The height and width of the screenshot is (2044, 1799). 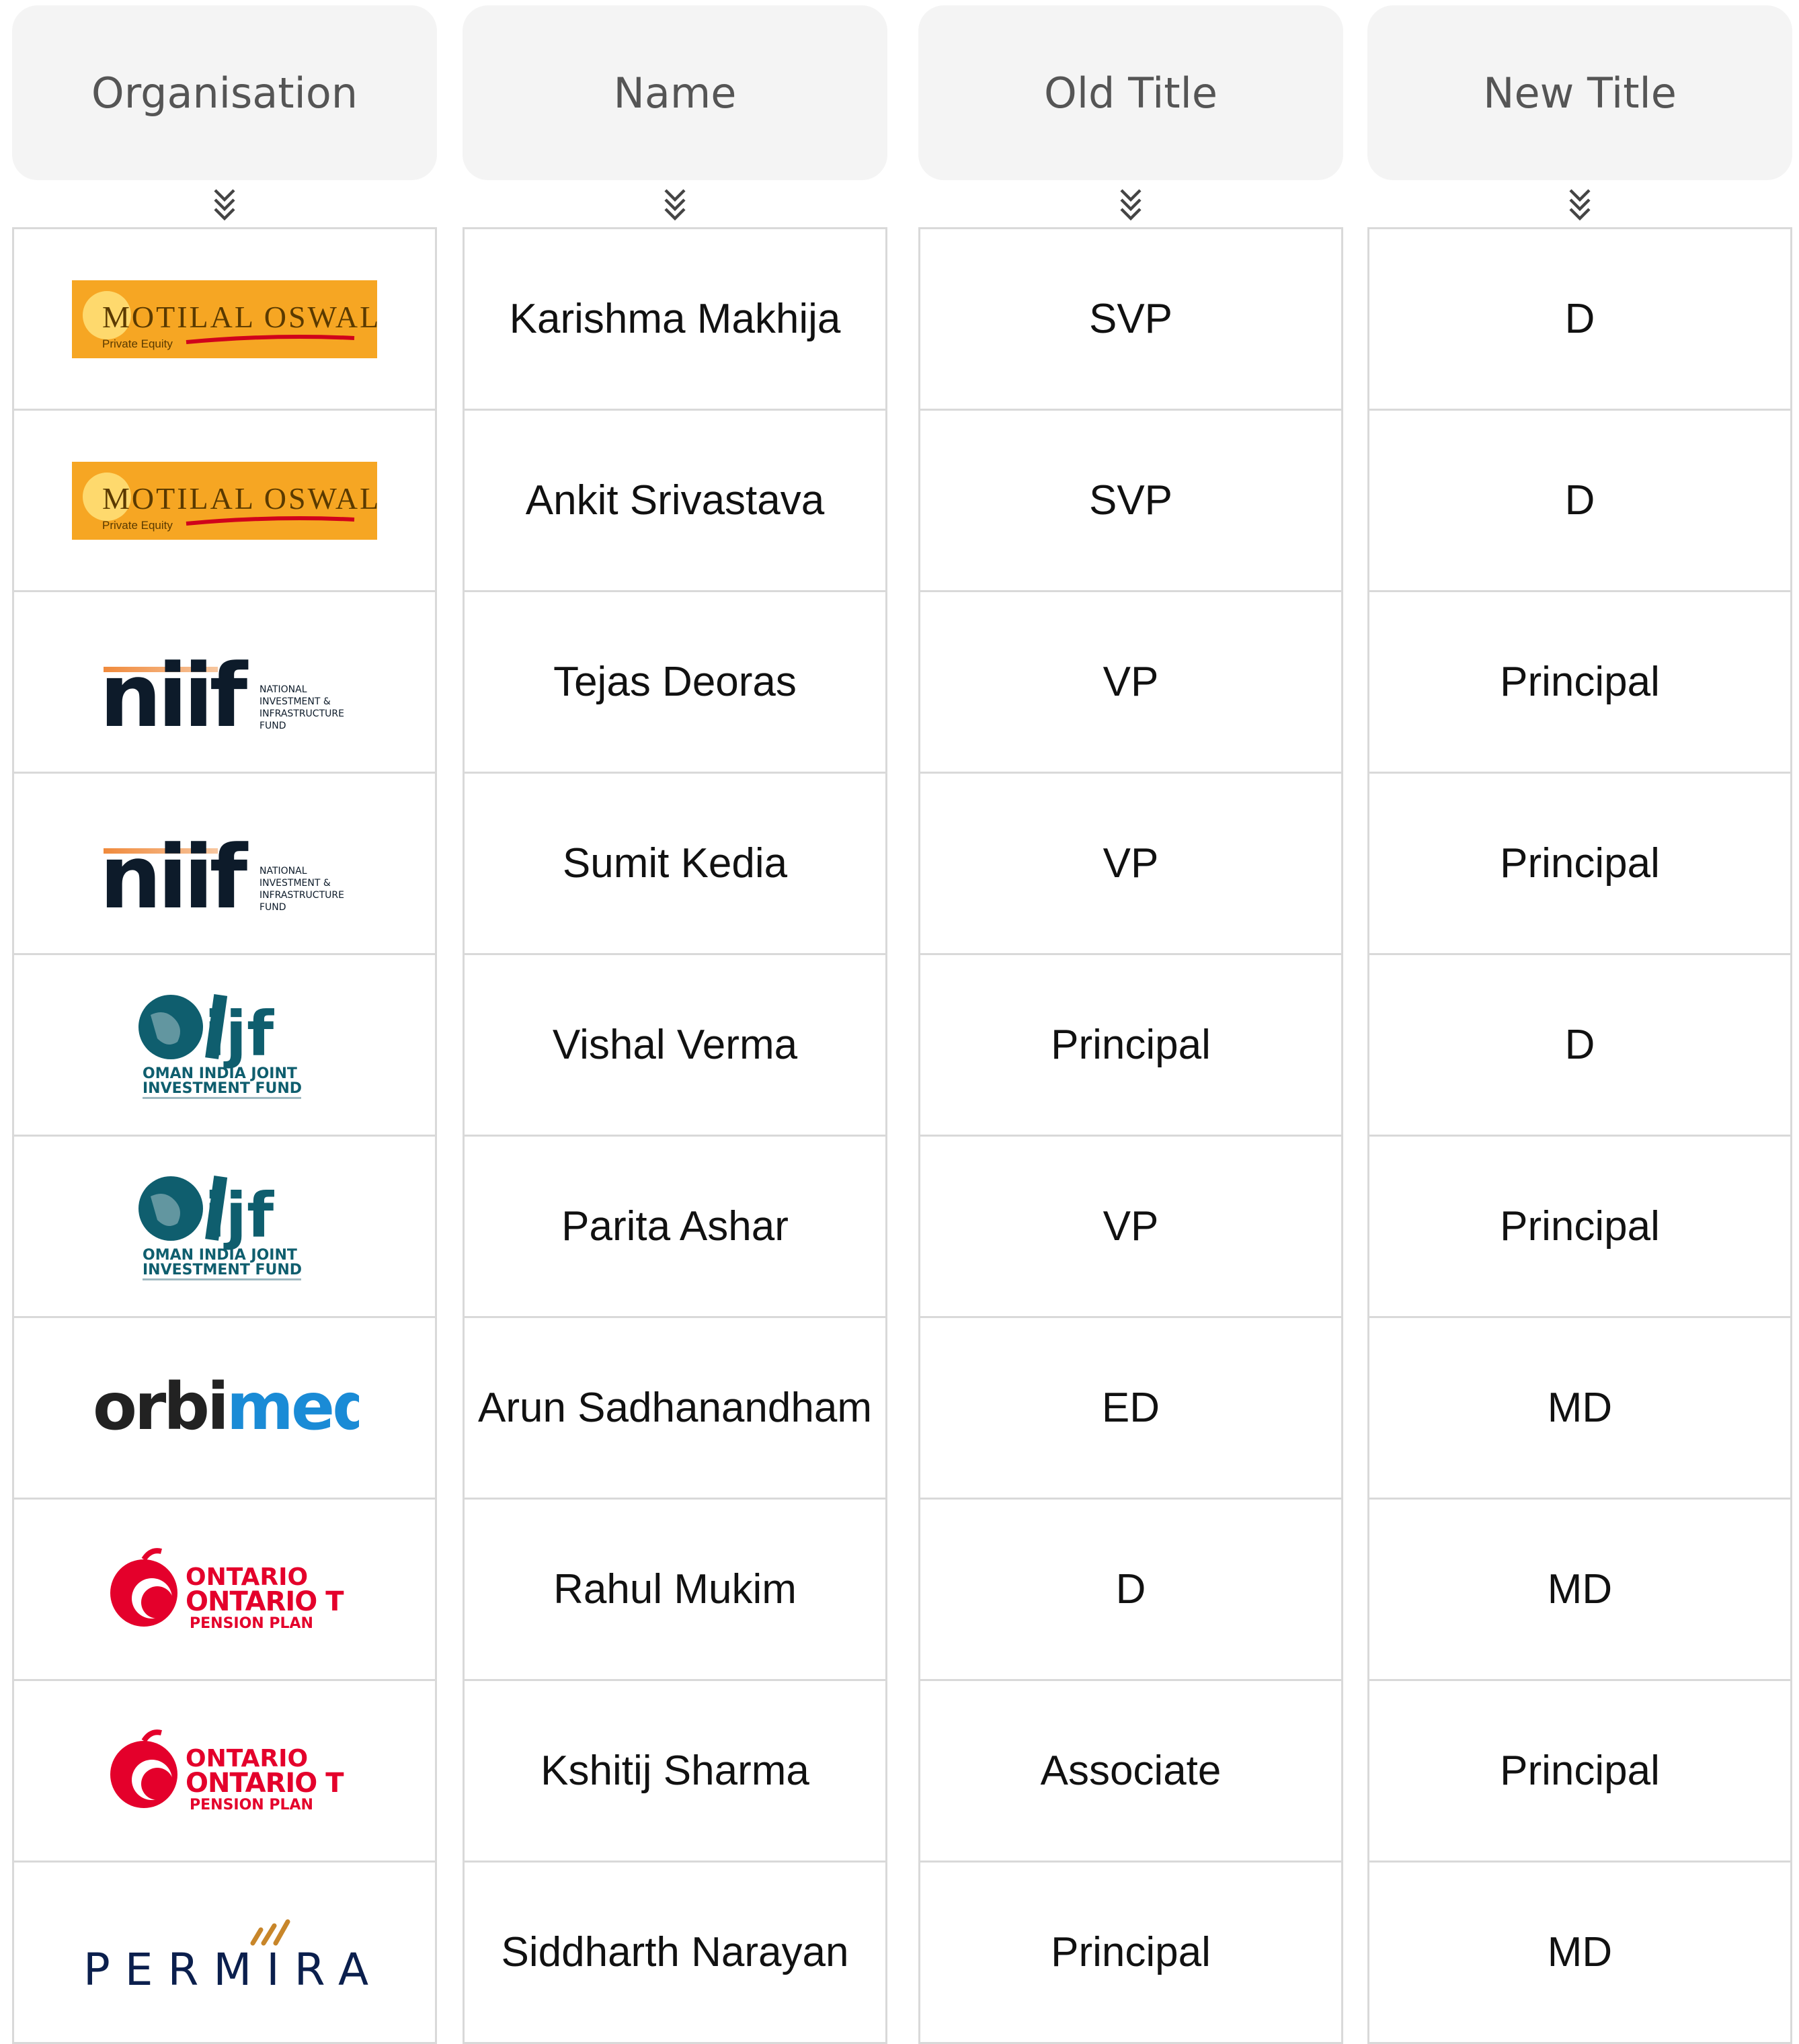 I want to click on table-cell-name: Karishma Makhija, so click(x=675, y=320).